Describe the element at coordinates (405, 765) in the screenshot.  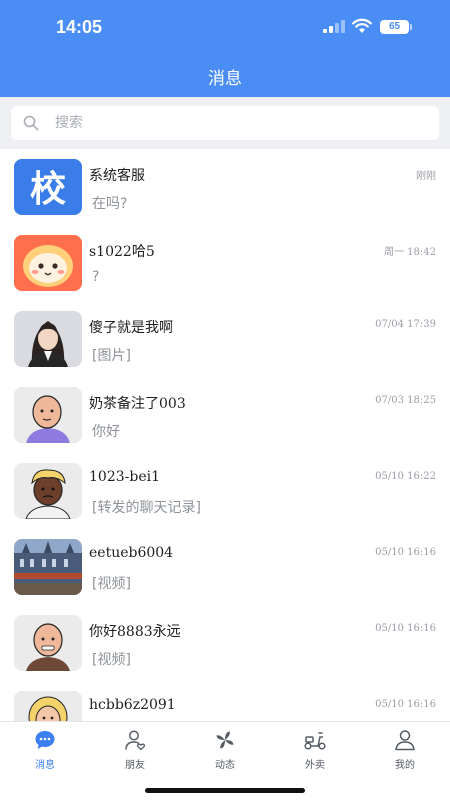
I see `tab-label: 我的` at that location.